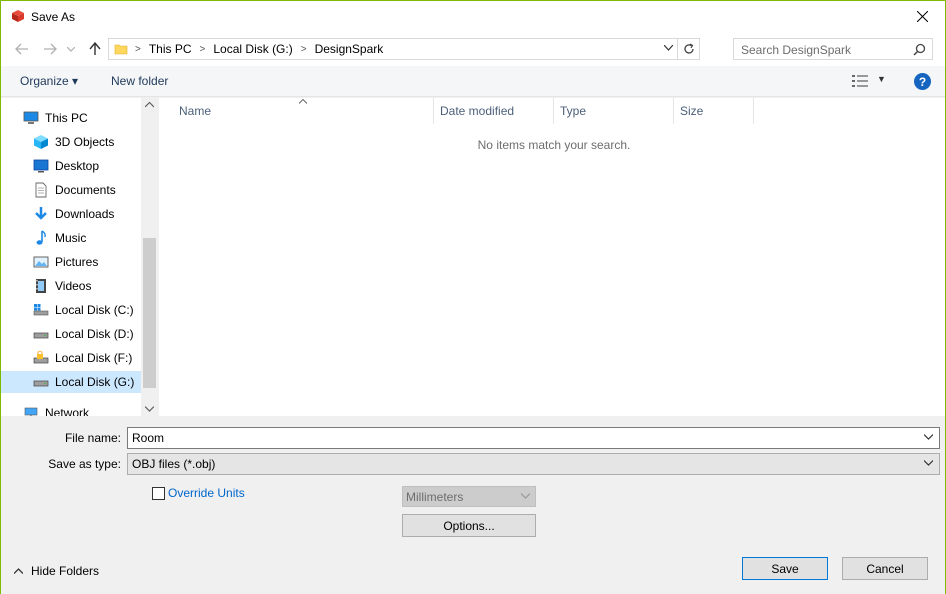  I want to click on hide-folders-label: Hide Folders, so click(65, 571).